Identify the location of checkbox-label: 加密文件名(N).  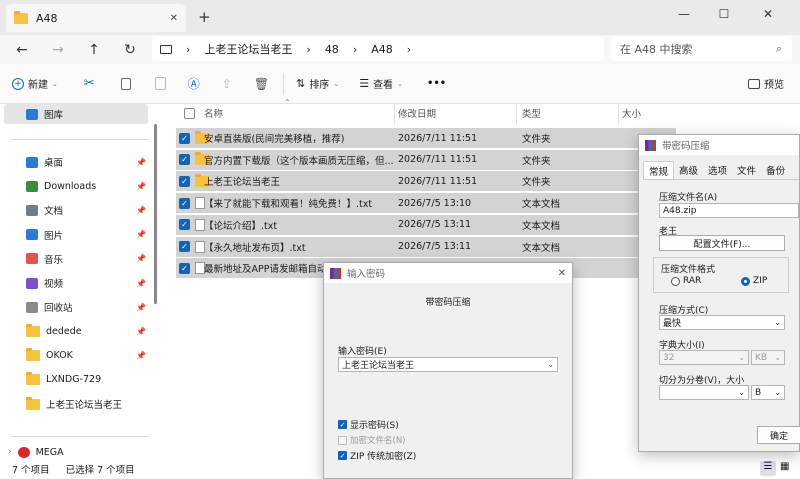
(378, 441).